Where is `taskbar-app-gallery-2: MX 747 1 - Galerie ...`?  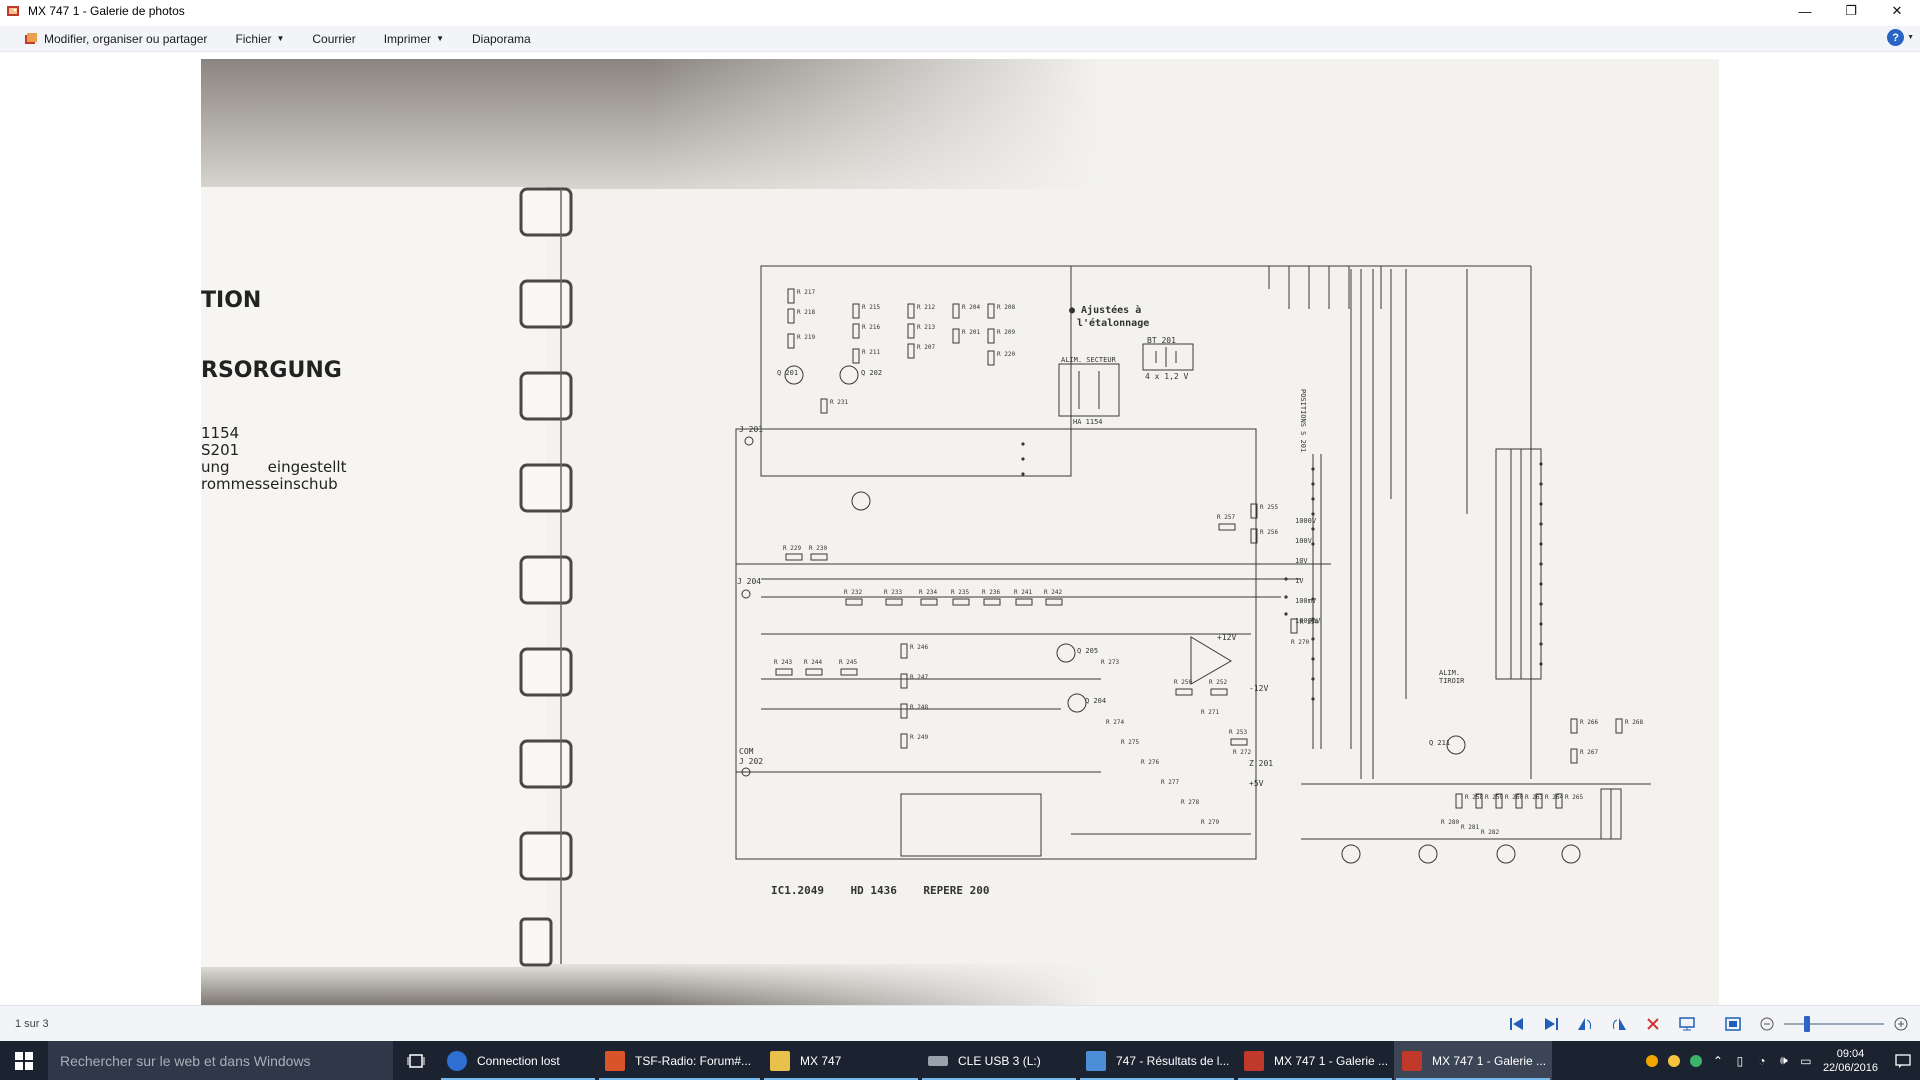
taskbar-app-gallery-2: MX 747 1 - Galerie ... is located at coordinates (1473, 1060).